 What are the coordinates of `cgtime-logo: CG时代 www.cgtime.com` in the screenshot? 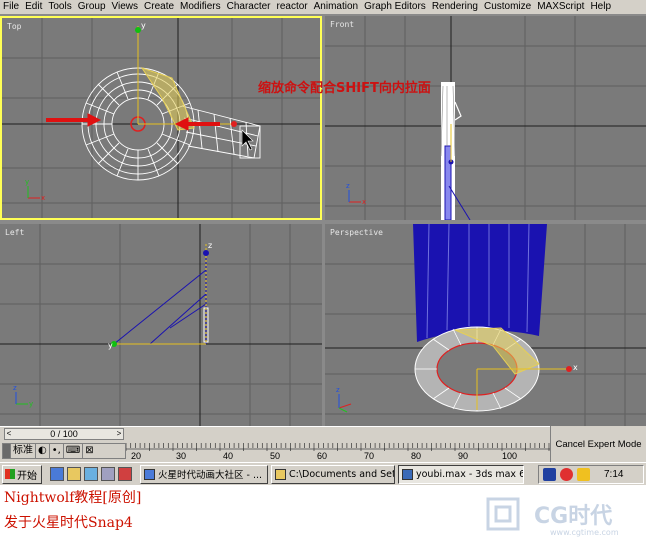 It's located at (552, 517).